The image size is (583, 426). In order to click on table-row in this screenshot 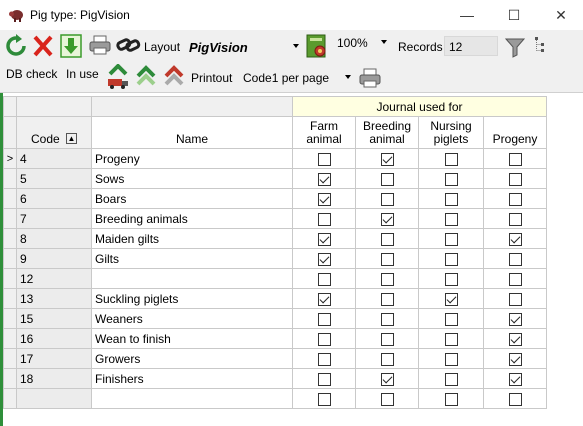, I will do `click(275, 398)`.